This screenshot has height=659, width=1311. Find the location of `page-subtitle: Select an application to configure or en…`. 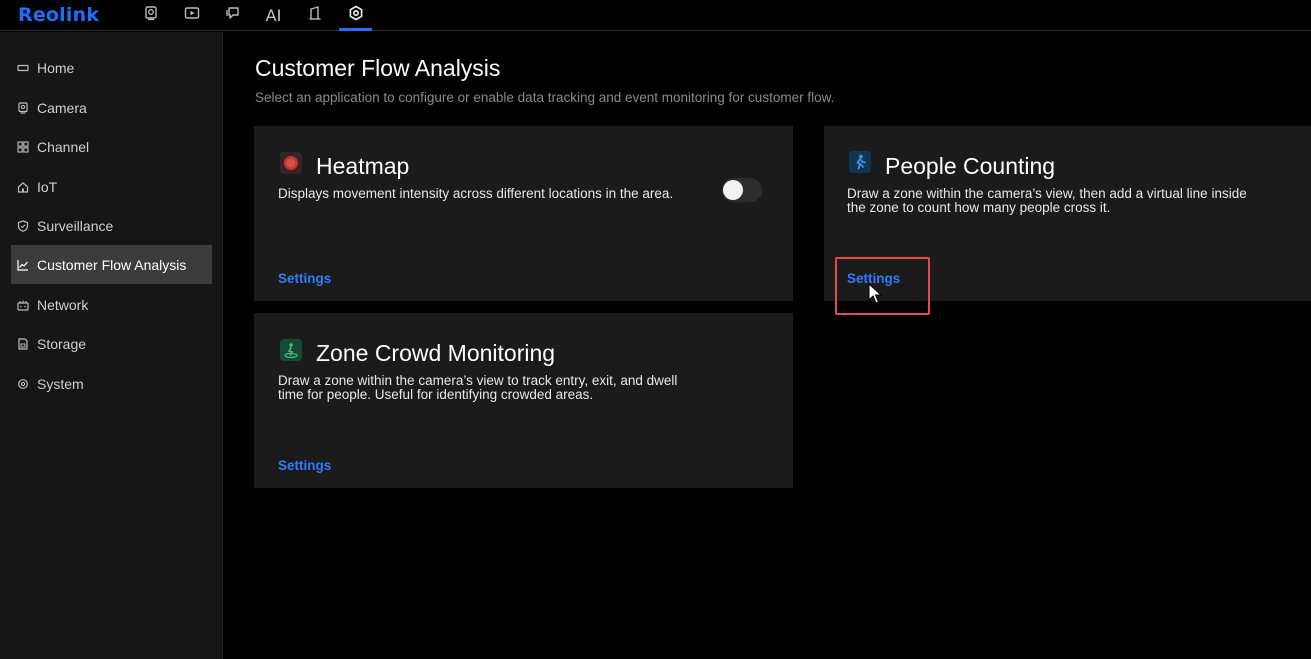

page-subtitle: Select an application to configure or en… is located at coordinates (545, 97).